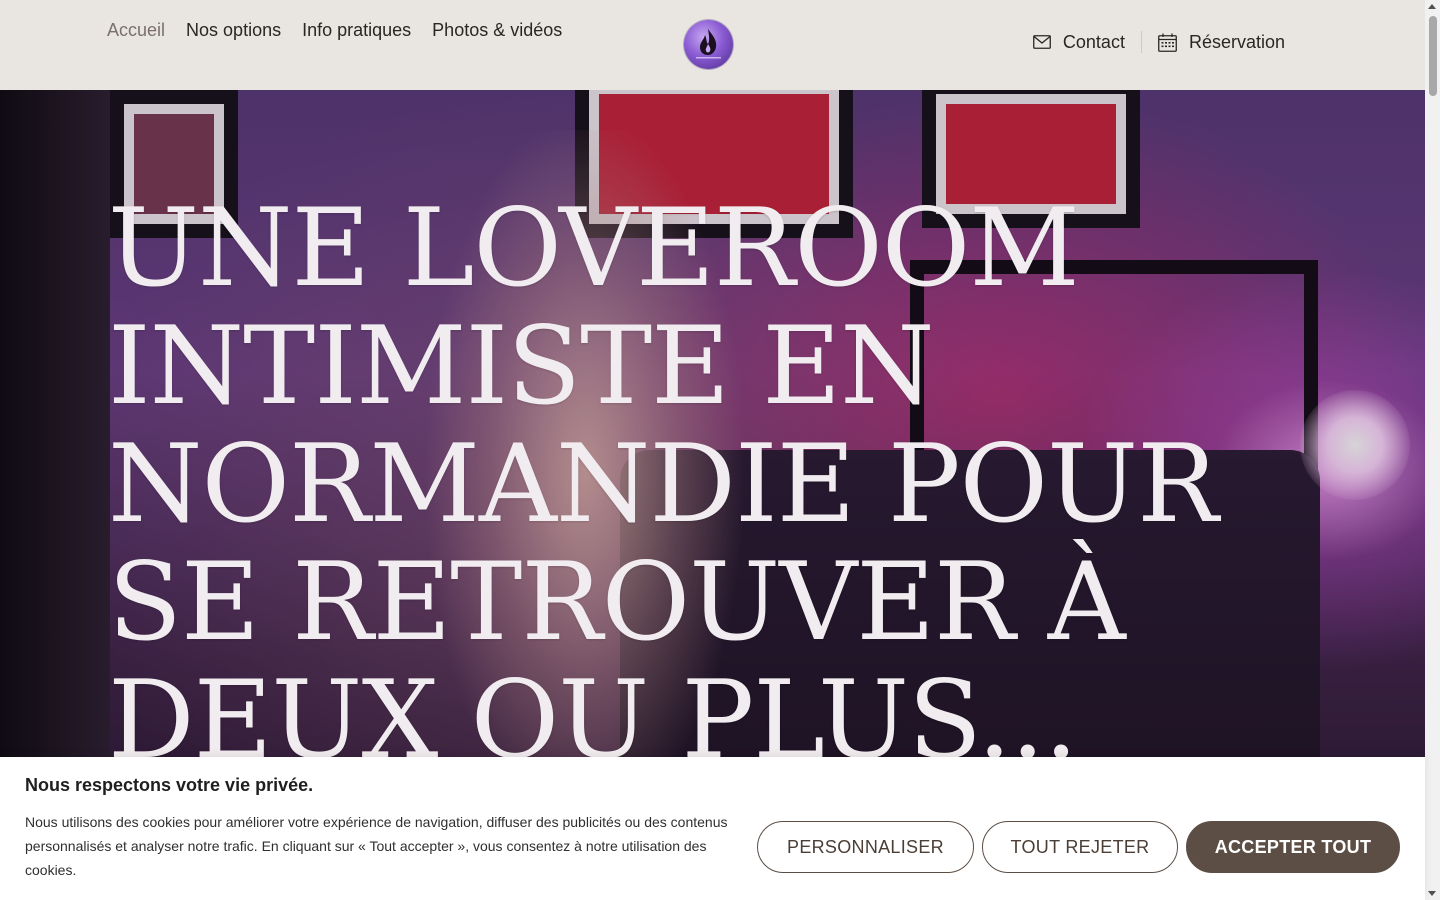 Image resolution: width=1440 pixels, height=900 pixels. What do you see at coordinates (1167, 42) in the screenshot?
I see `calendar-icon` at bounding box center [1167, 42].